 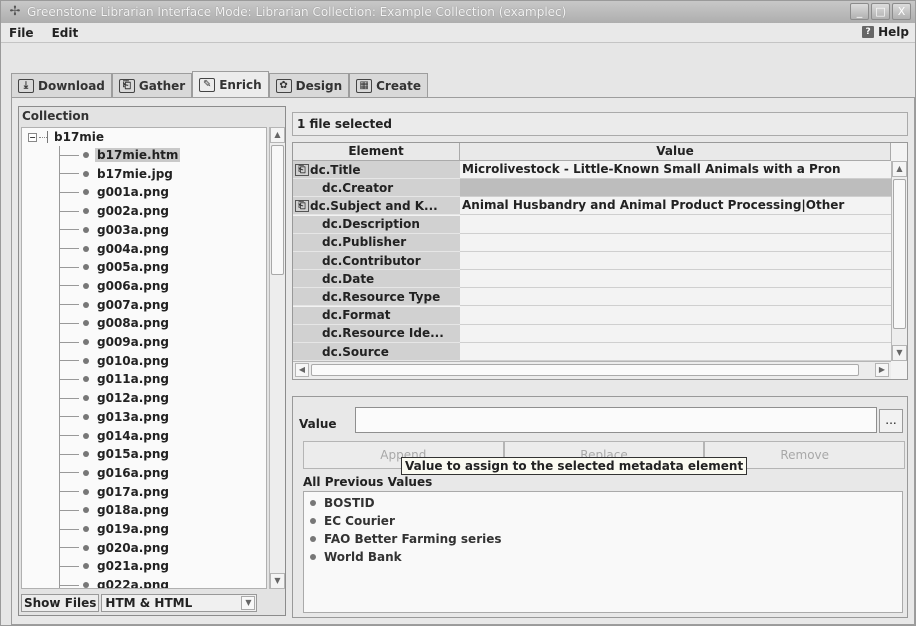 What do you see at coordinates (95, 566) in the screenshot?
I see `tree-file-item: g021a.png` at bounding box center [95, 566].